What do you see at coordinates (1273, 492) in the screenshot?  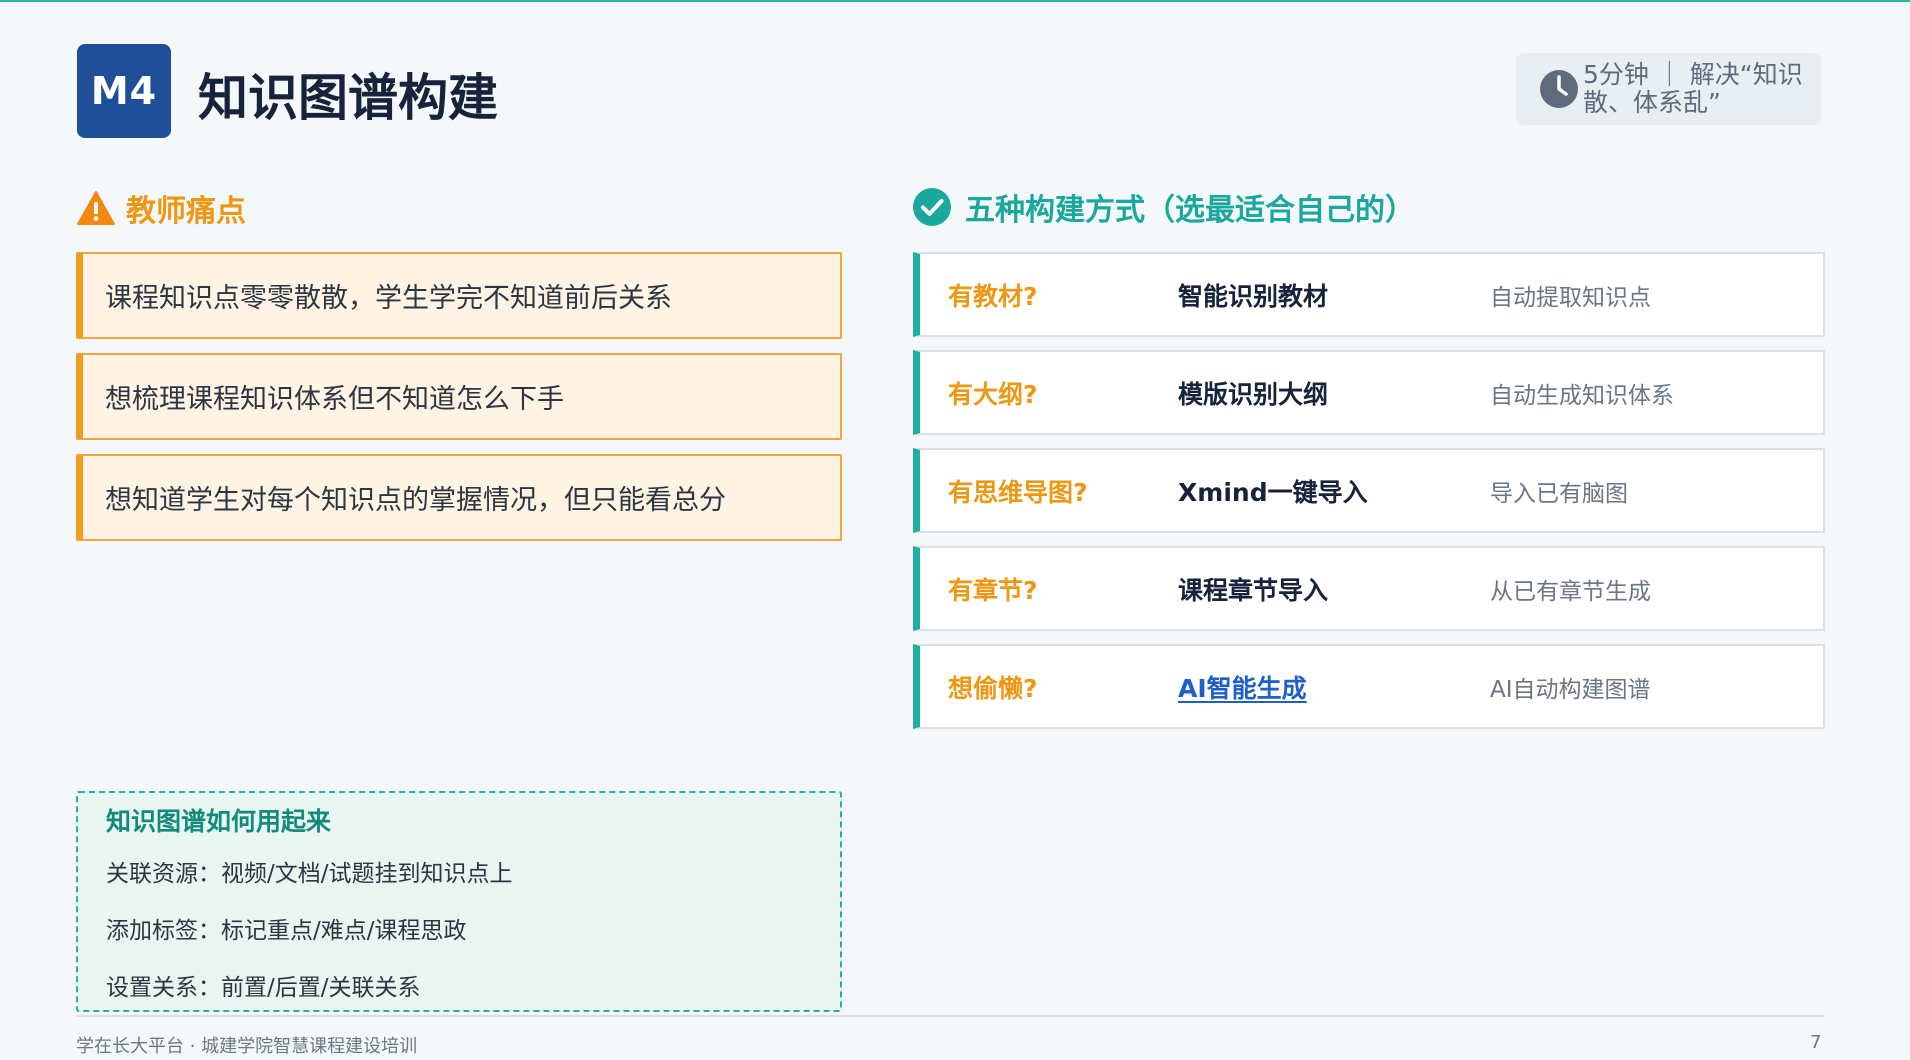 I see `way-method: Xmind一键导入` at bounding box center [1273, 492].